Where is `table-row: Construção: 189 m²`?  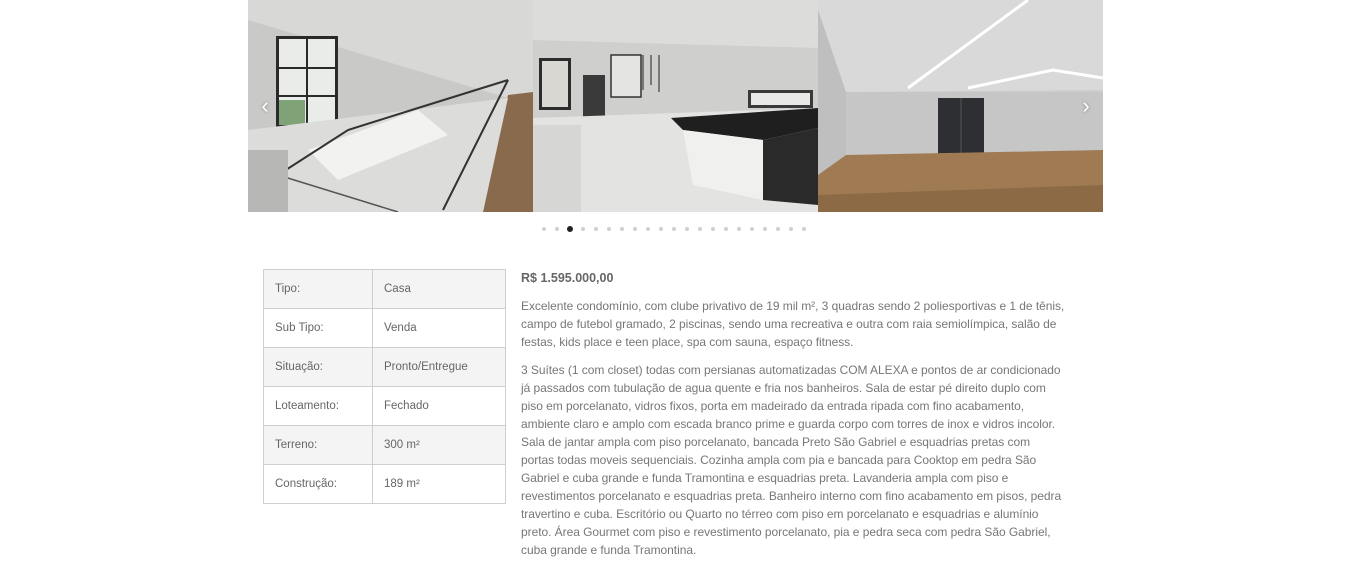
table-row: Construção: 189 m² is located at coordinates (384, 484).